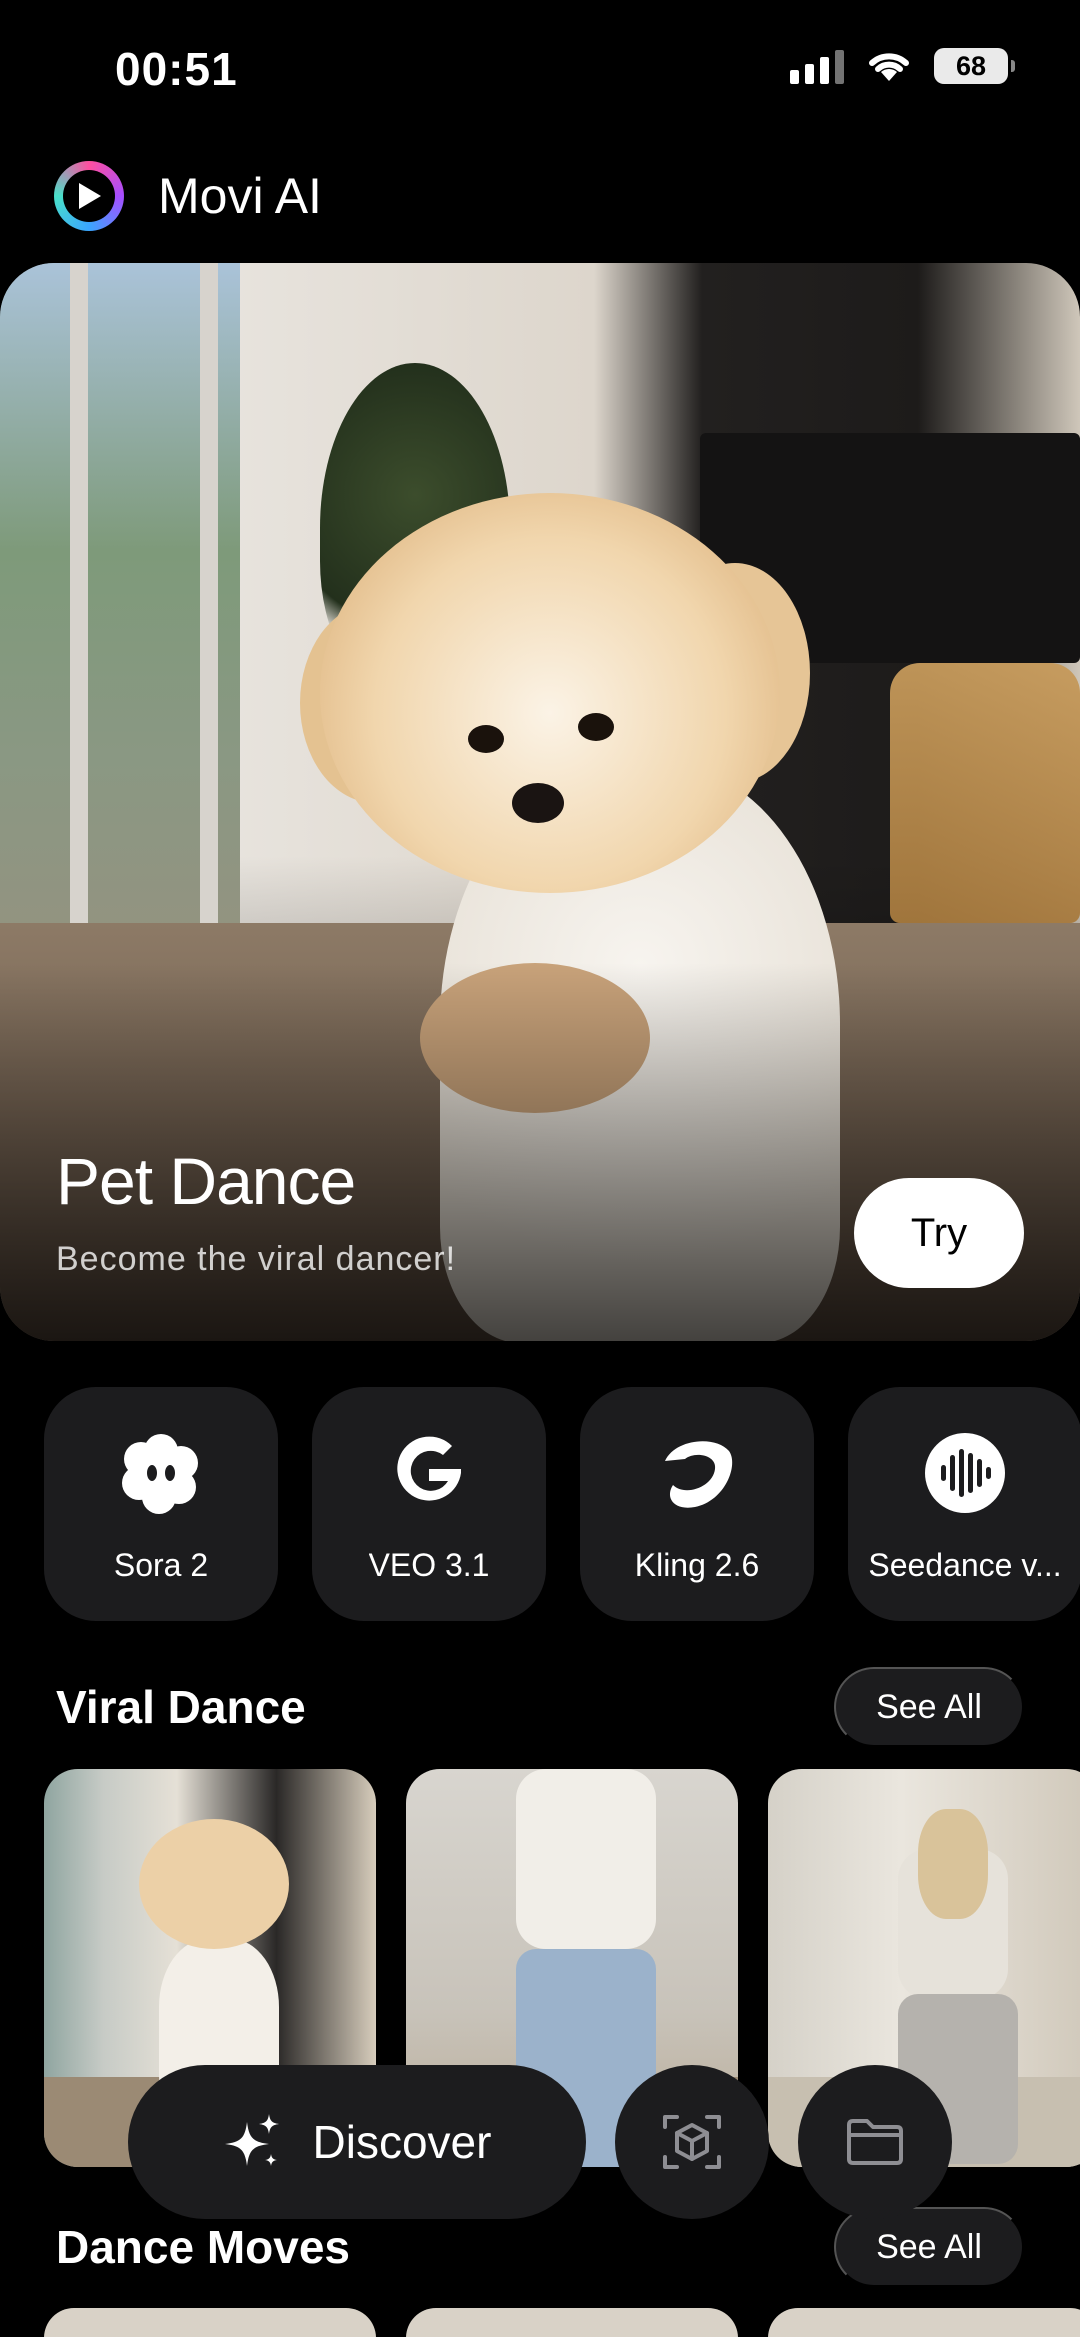 The width and height of the screenshot is (1080, 2337). What do you see at coordinates (256, 1259) in the screenshot?
I see `hero-subtitle: Become the viral dancer!` at bounding box center [256, 1259].